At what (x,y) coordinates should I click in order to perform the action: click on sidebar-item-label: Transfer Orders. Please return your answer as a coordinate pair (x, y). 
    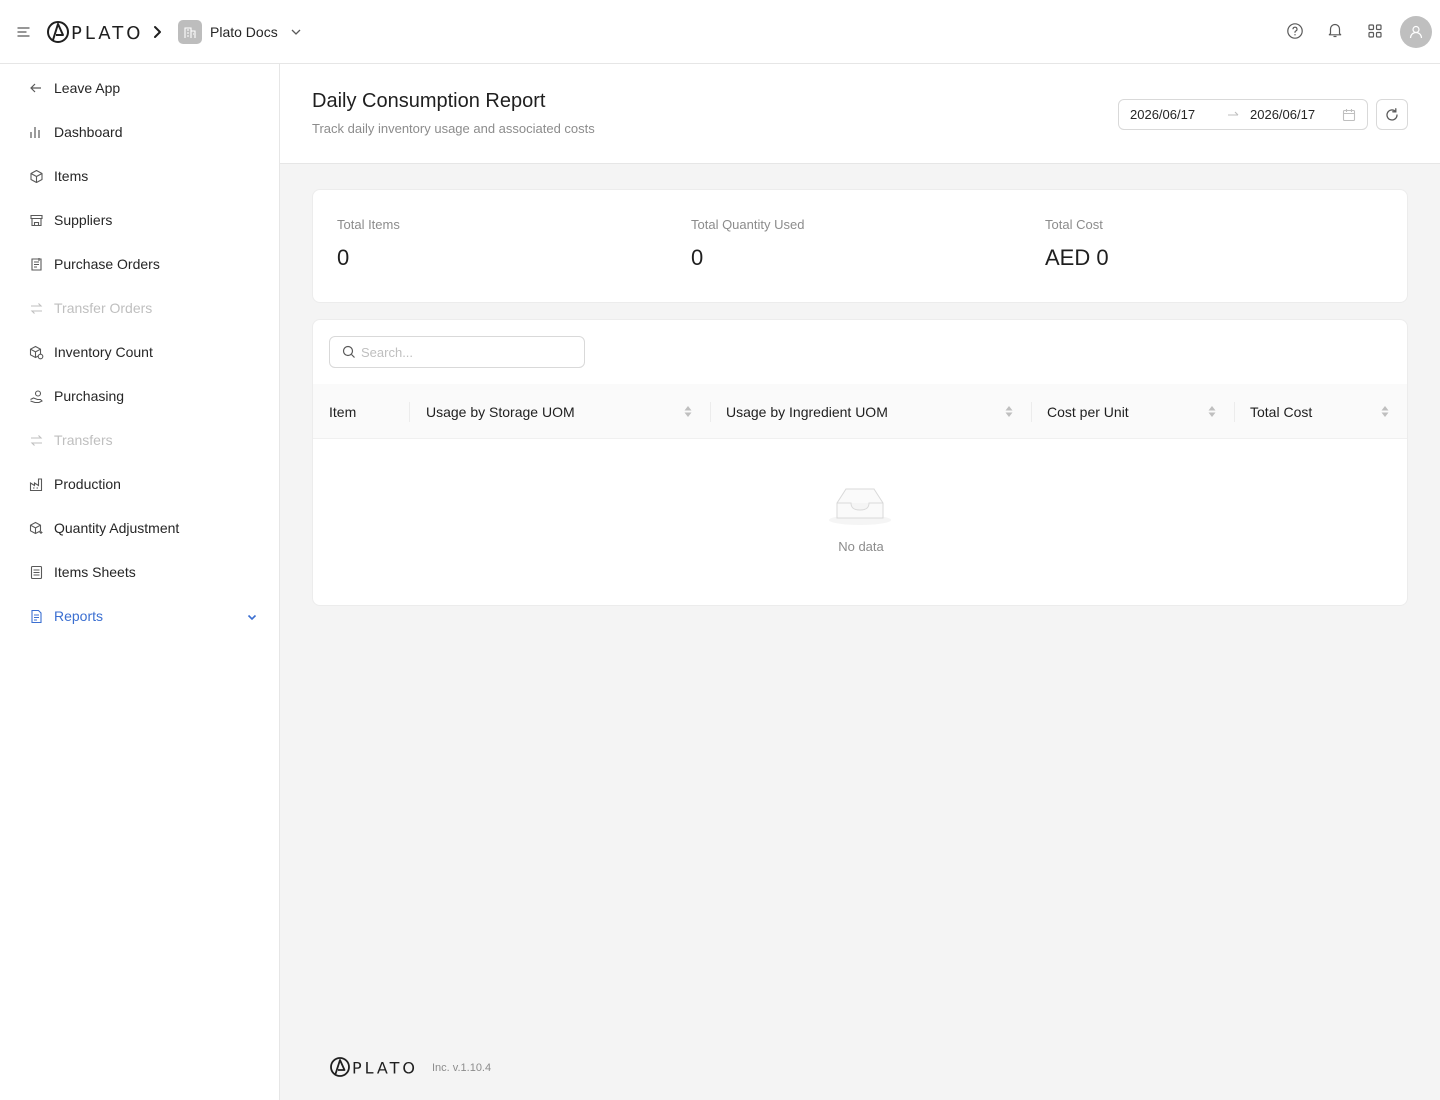
    Looking at the image, I should click on (103, 308).